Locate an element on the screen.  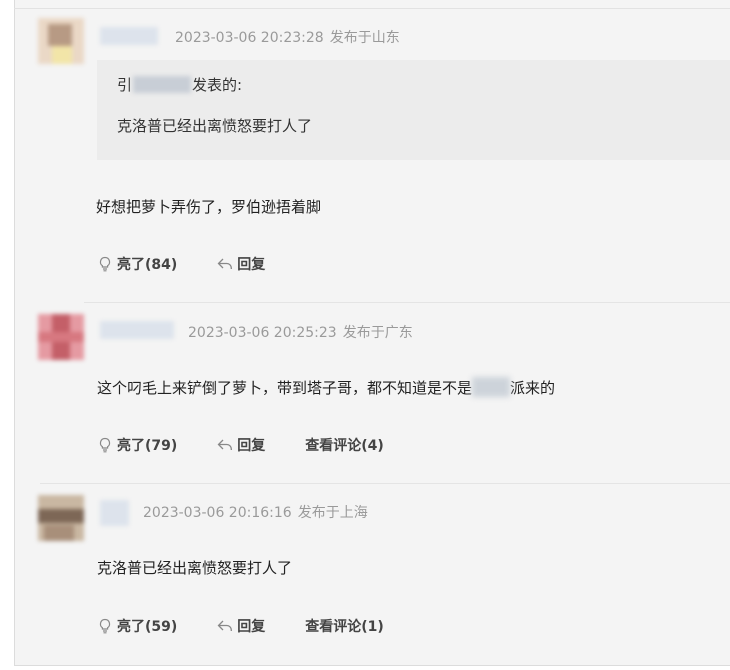
comment-meta: 2023-03-06 20:23:28 发布于山东 is located at coordinates (287, 37).